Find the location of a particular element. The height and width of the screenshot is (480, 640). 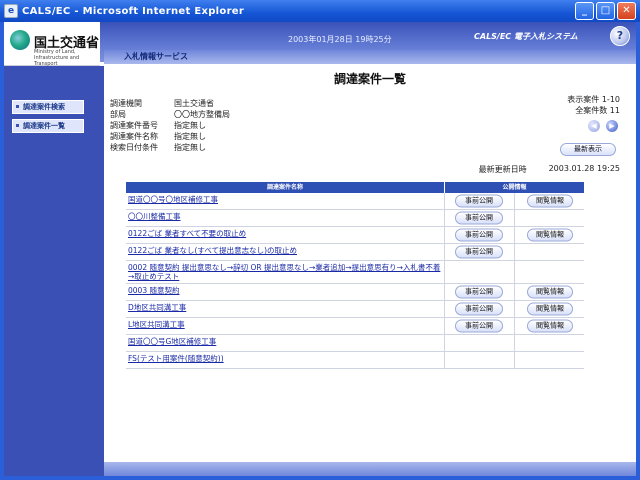

display-range: 表示案件 1-10 is located at coordinates (593, 99).